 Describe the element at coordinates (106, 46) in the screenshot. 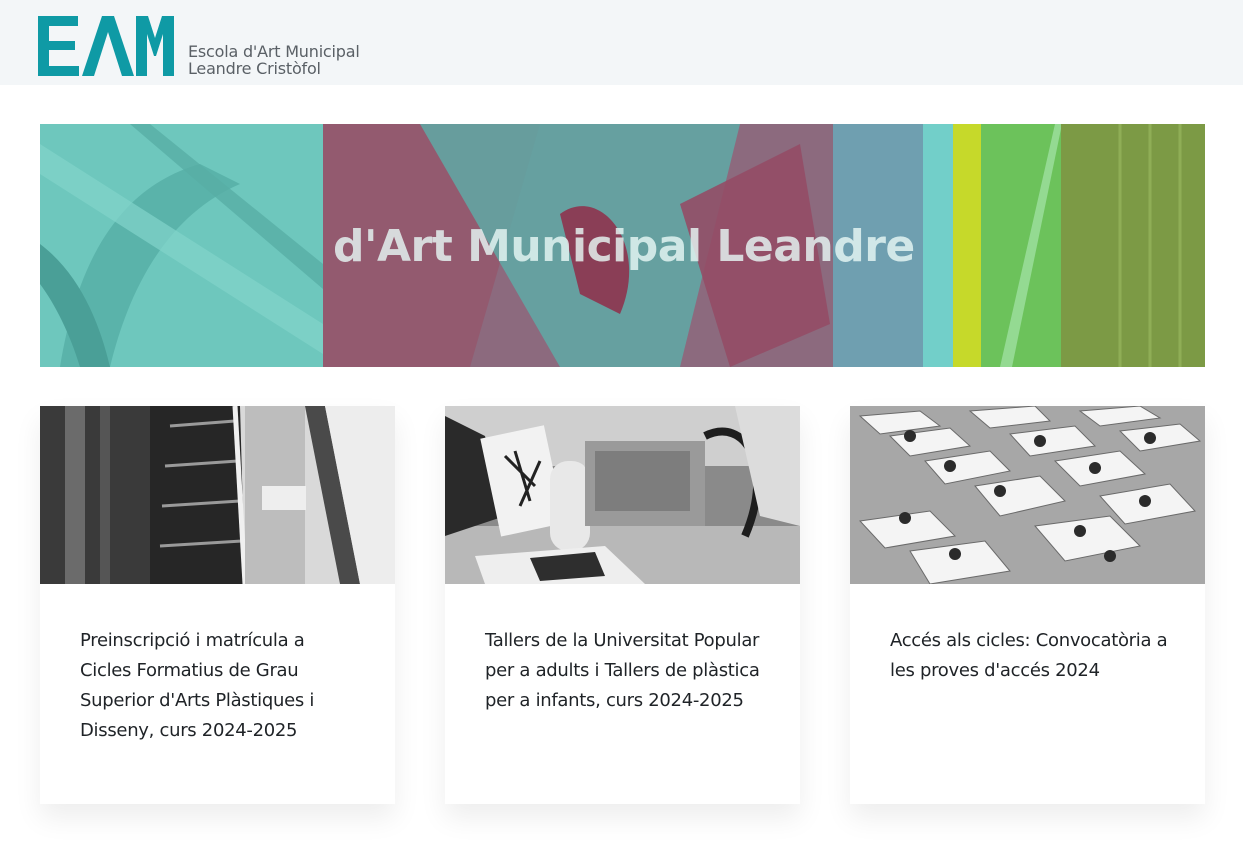

I see `eam-logo-icon` at that location.